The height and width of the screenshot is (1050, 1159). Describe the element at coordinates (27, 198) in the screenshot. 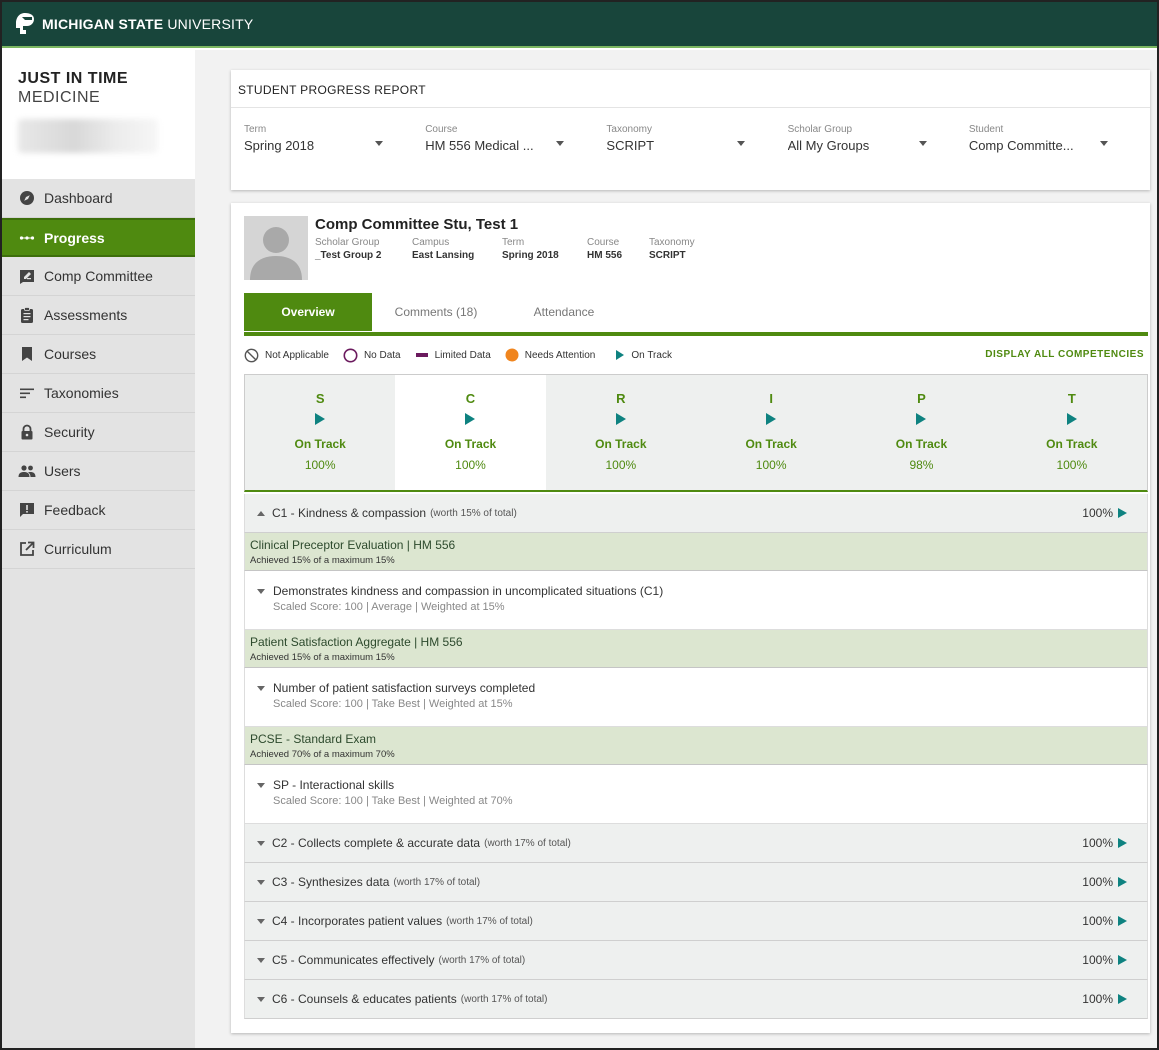

I see `compass-icon` at that location.